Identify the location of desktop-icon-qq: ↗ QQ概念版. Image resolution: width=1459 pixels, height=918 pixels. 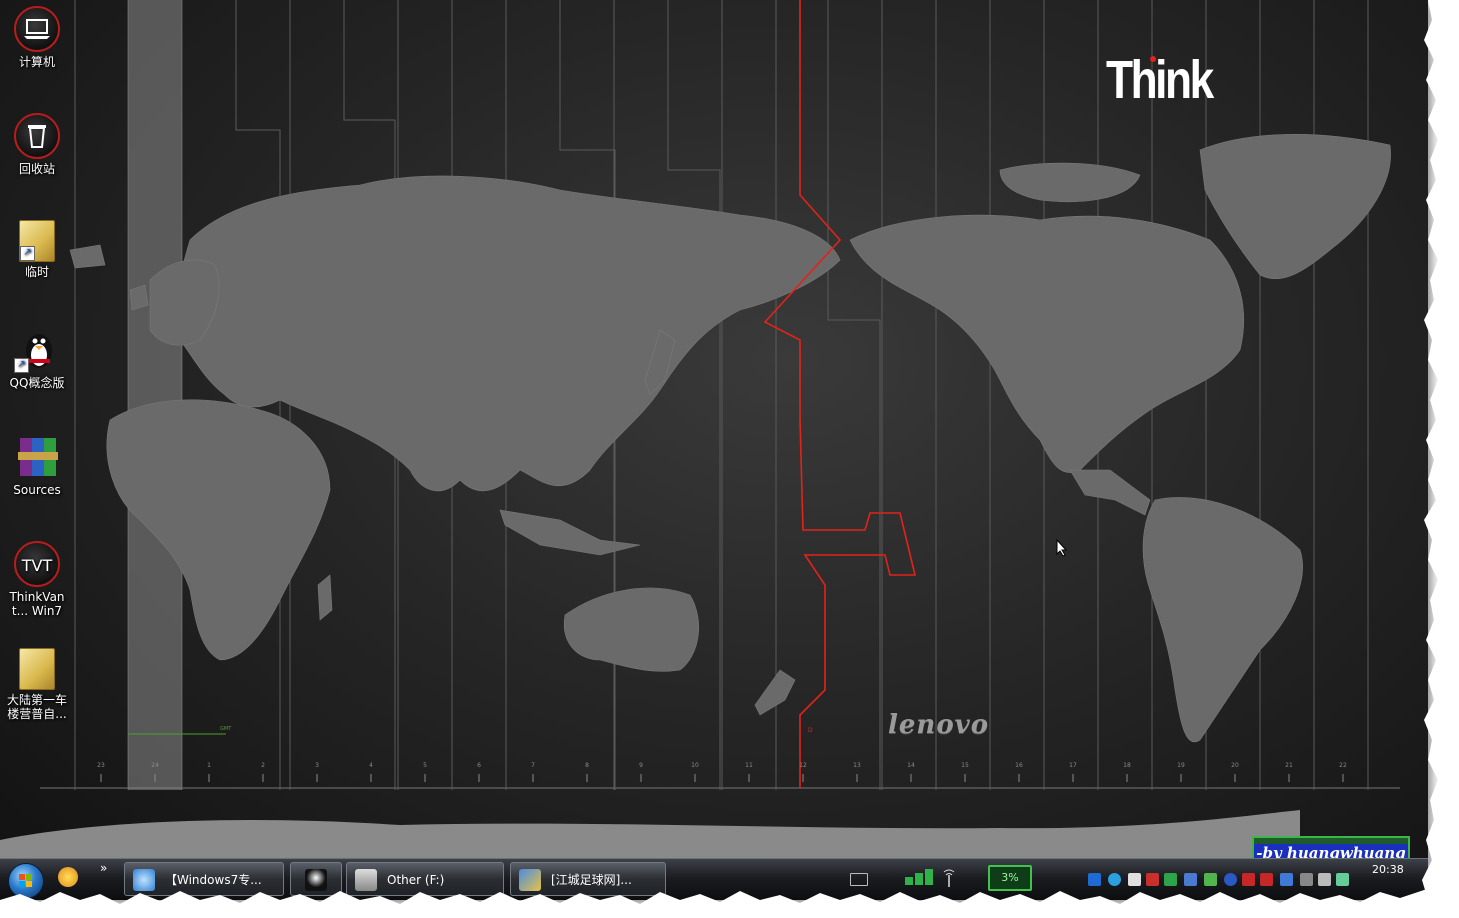
(37, 358).